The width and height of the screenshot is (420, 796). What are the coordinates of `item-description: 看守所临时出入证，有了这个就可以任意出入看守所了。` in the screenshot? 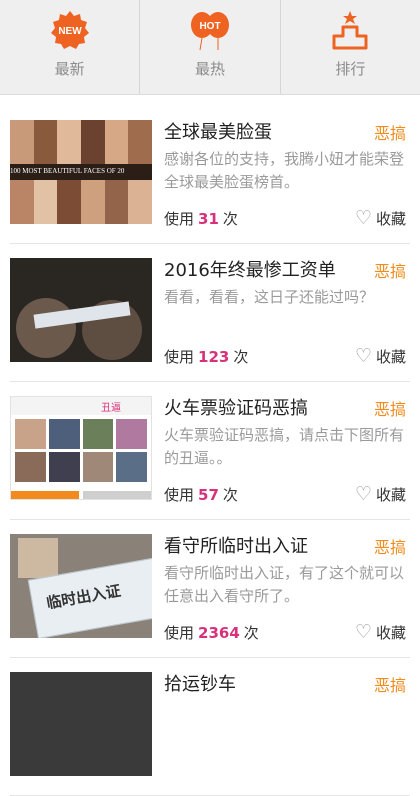 It's located at (284, 584).